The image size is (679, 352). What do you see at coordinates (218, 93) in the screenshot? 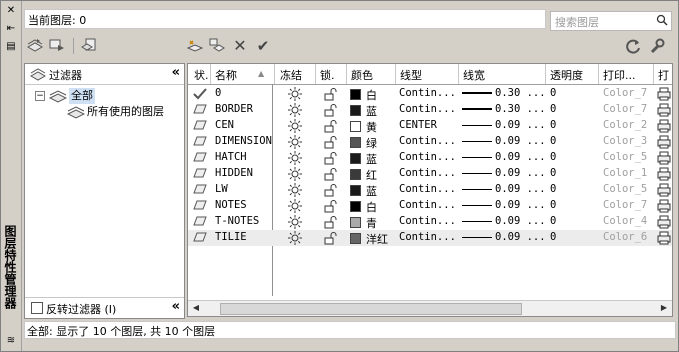
I see `layer-name: 0` at bounding box center [218, 93].